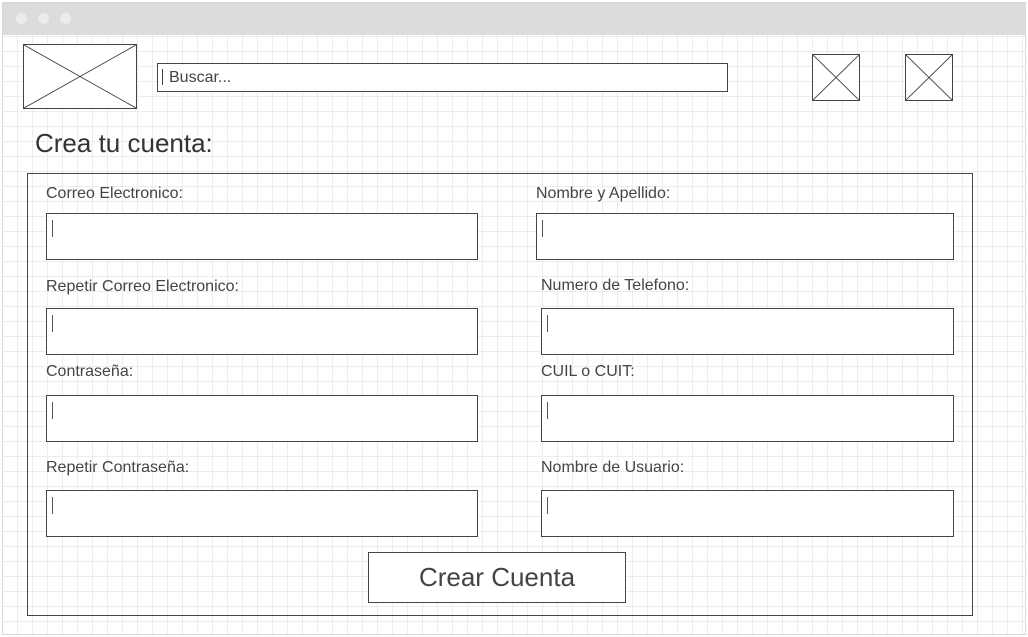 The width and height of the screenshot is (1028, 637). I want to click on full-name-label: Nombre y Apellido:, so click(603, 193).